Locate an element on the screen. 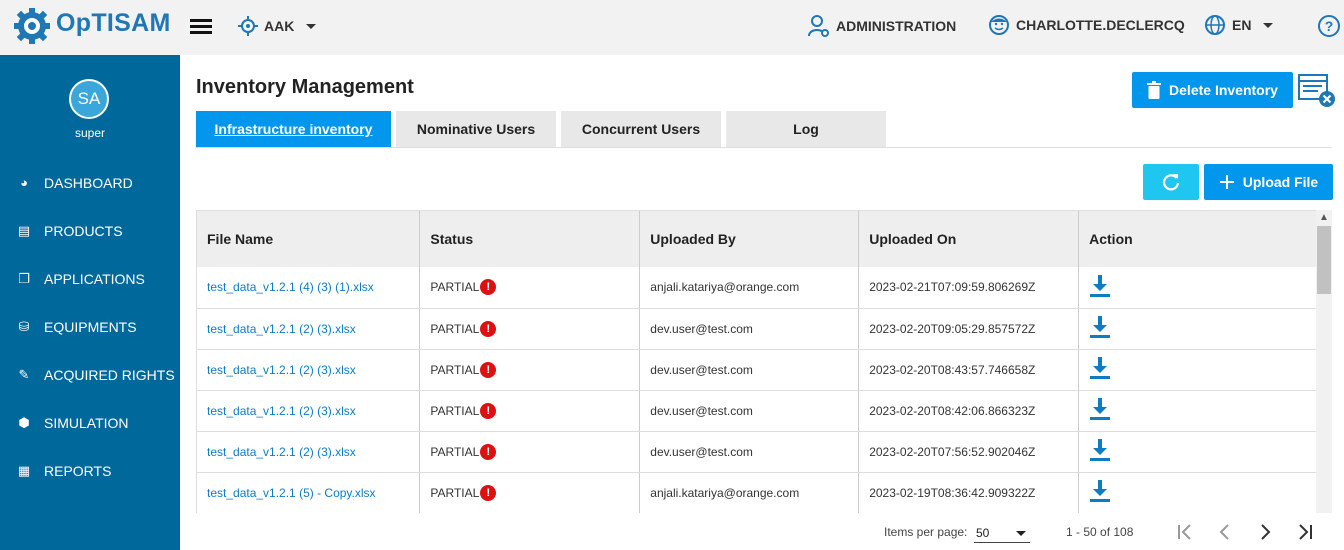 The height and width of the screenshot is (550, 1344). first-page-icon is located at coordinates (1185, 532).